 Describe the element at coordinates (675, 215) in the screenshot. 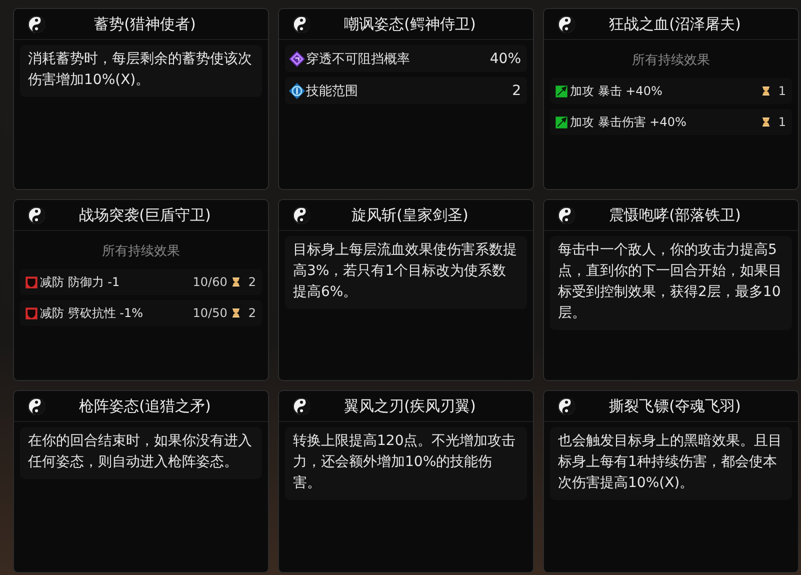

I see `card-title: 震慑咆哮(部落铁卫)` at that location.